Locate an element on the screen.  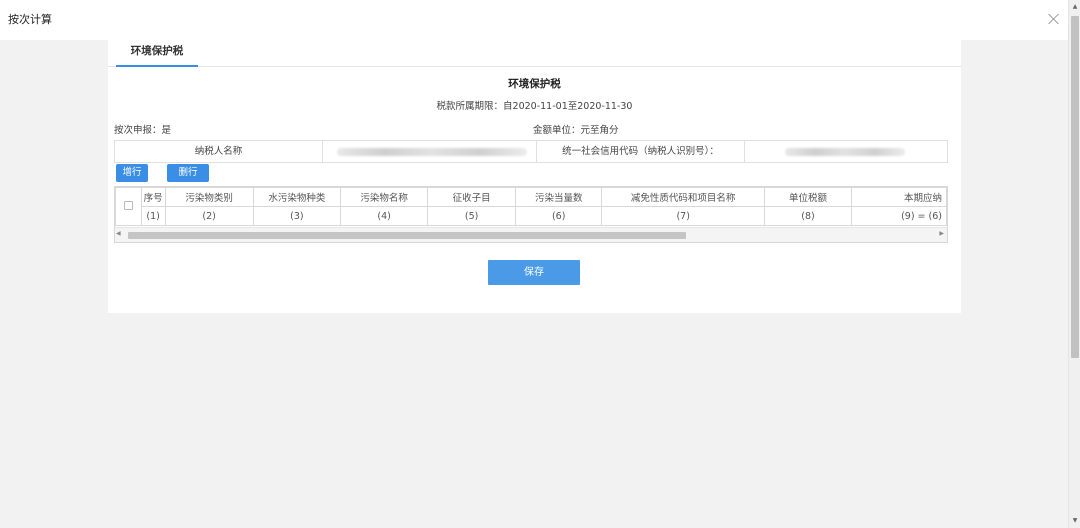
redacted-credit-code is located at coordinates (845, 152).